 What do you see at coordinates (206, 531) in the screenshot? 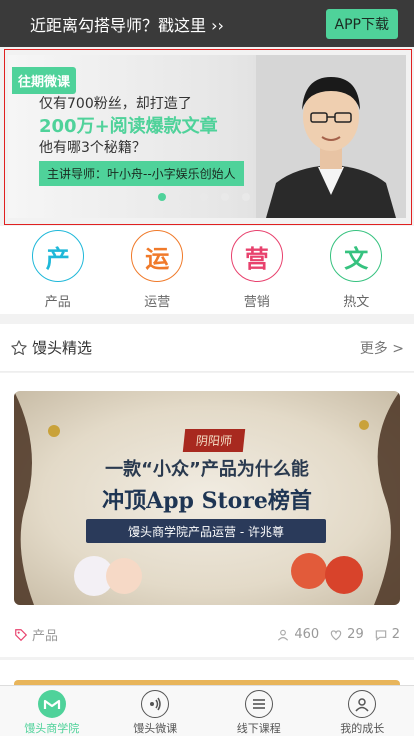
I see `cover-subtitle: 馒头商学院产品运营 - 许兆尊` at bounding box center [206, 531].